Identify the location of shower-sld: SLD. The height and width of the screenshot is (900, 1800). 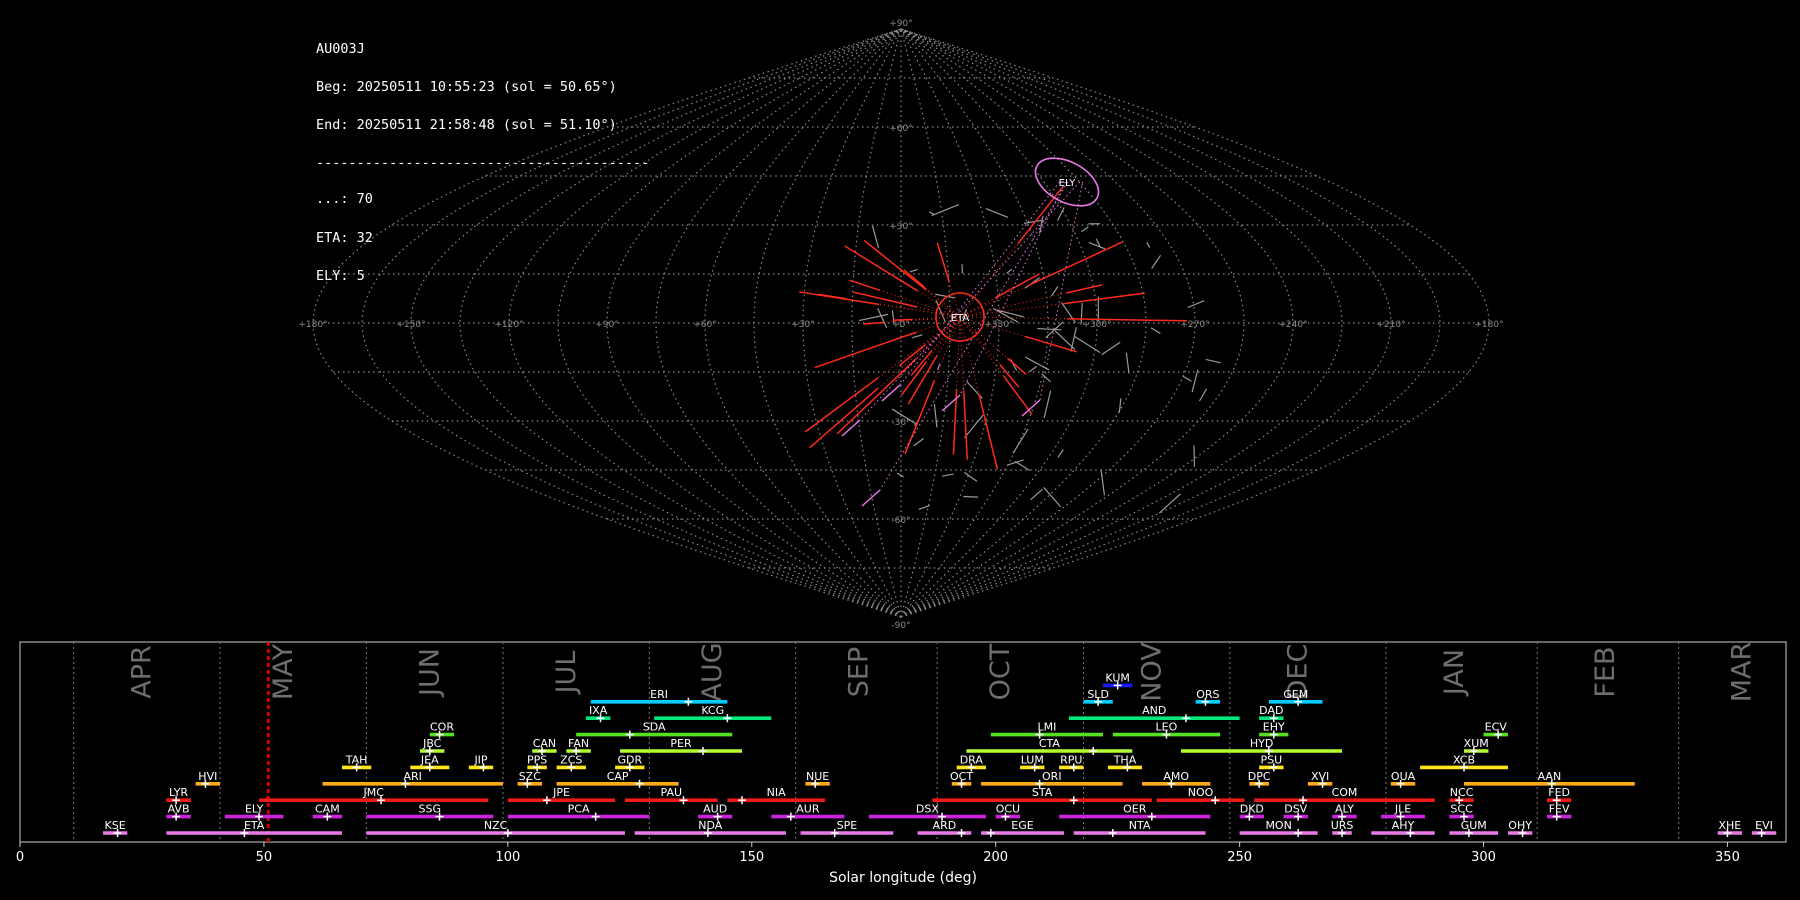
(1098, 697).